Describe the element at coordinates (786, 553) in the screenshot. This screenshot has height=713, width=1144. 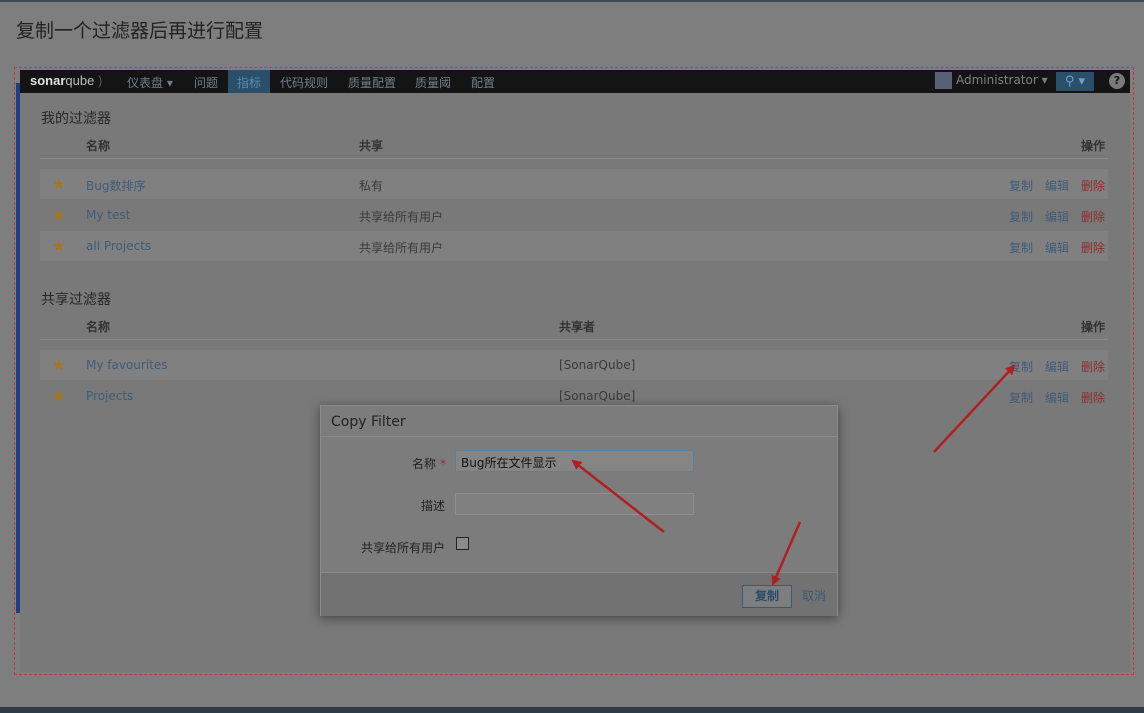
I see `arrow-to-copy-button` at that location.